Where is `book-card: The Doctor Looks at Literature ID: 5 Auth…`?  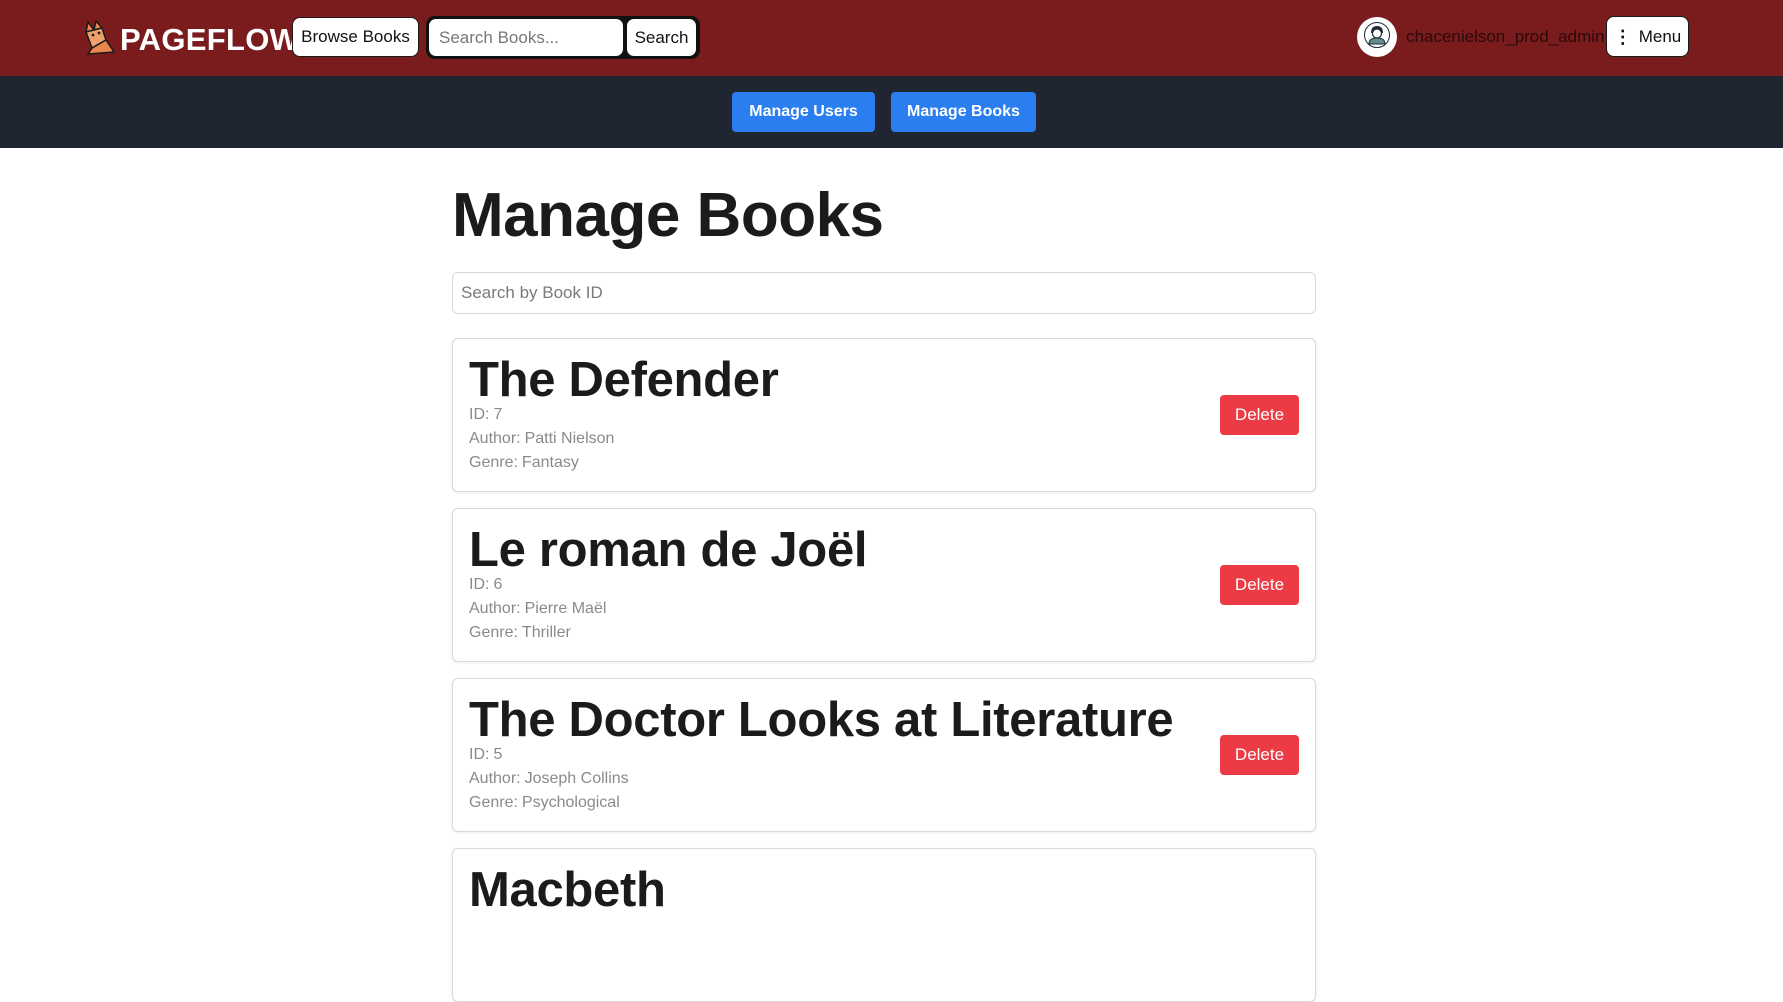
book-card: The Doctor Looks at Literature ID: 5 Auth… is located at coordinates (884, 755).